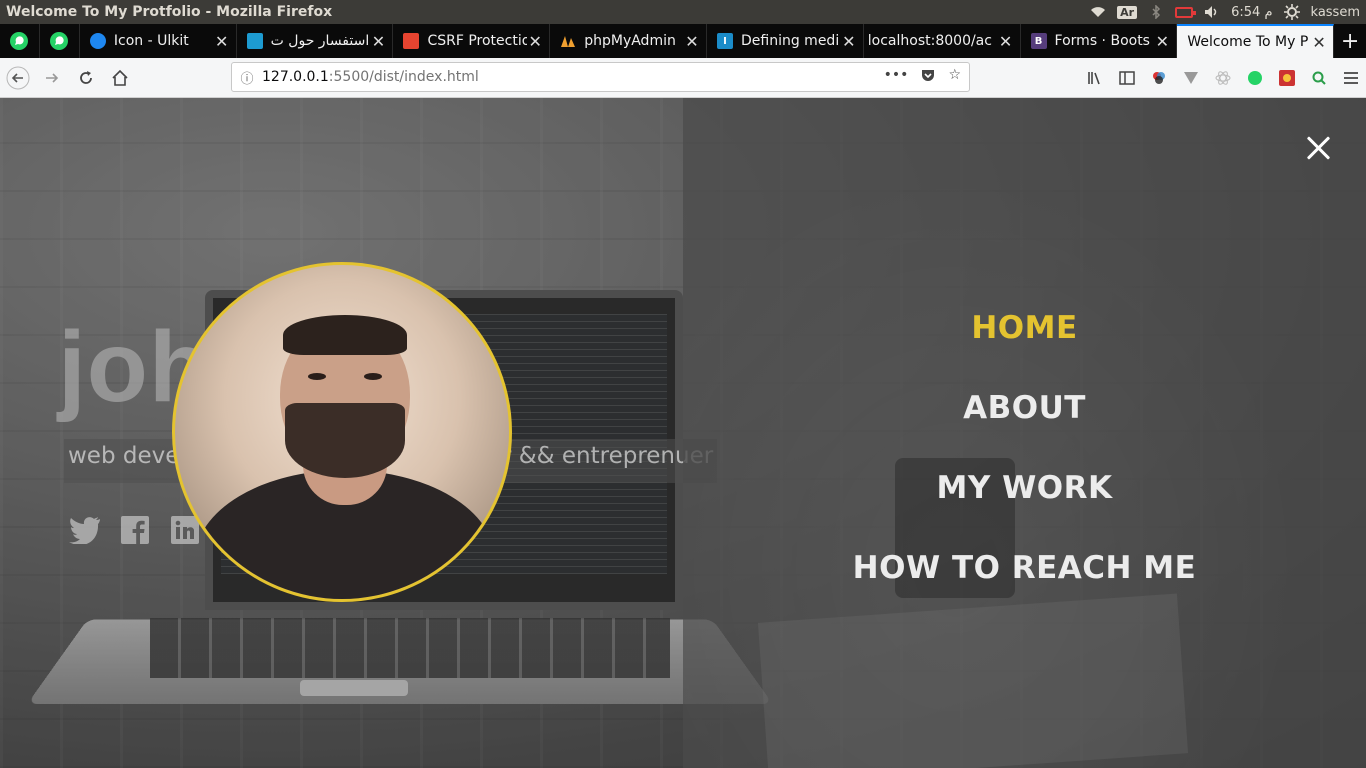  Describe the element at coordinates (1024, 328) in the screenshot. I see `menu-item-home: HOME` at that location.